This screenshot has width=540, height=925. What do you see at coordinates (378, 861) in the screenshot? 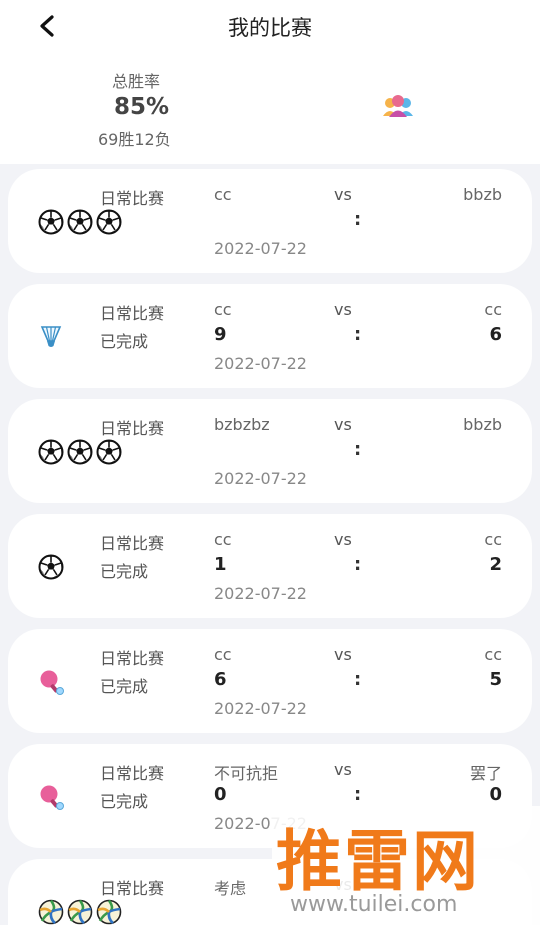
I see `watermark-brand: 推雷网` at bounding box center [378, 861].